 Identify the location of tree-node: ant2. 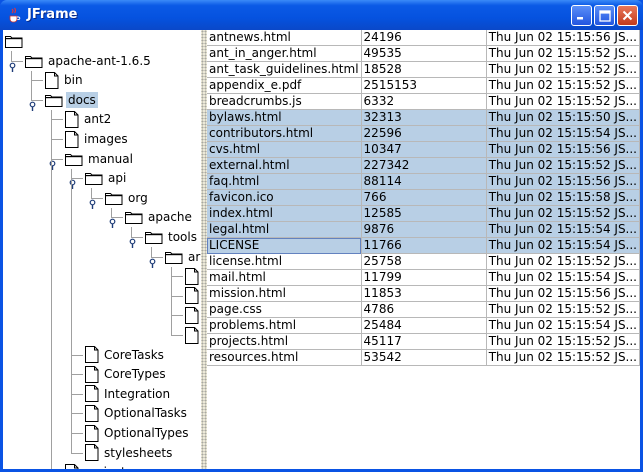
(89, 119).